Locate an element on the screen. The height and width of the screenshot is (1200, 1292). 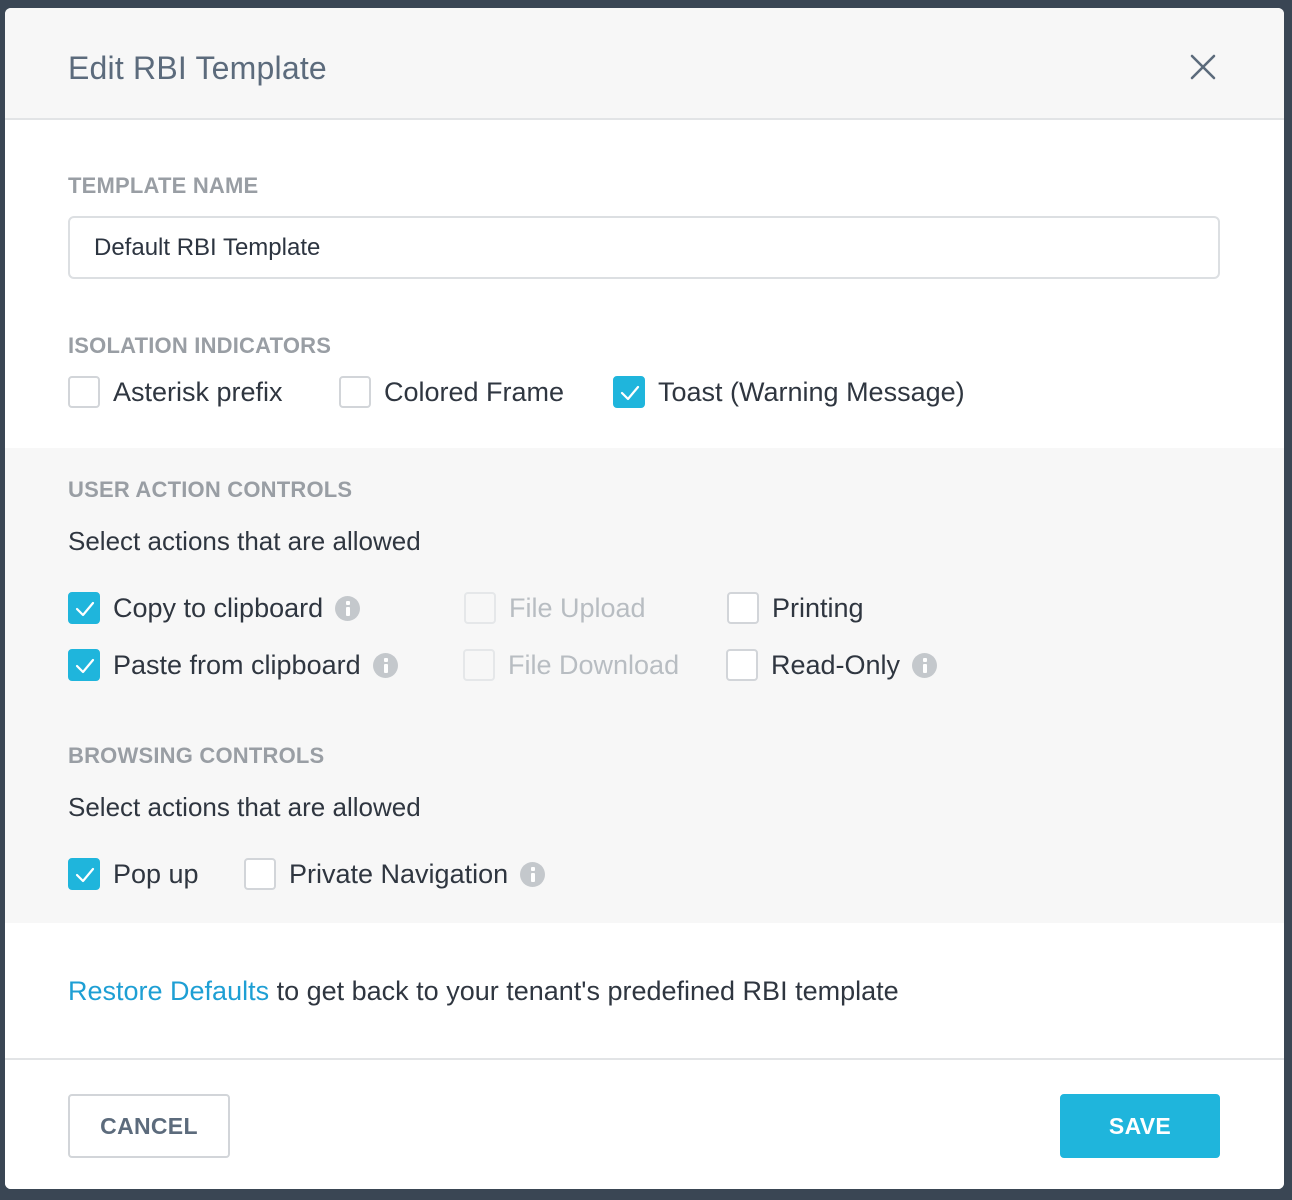
template-name-label: TEMPLATE NAME is located at coordinates (163, 185).